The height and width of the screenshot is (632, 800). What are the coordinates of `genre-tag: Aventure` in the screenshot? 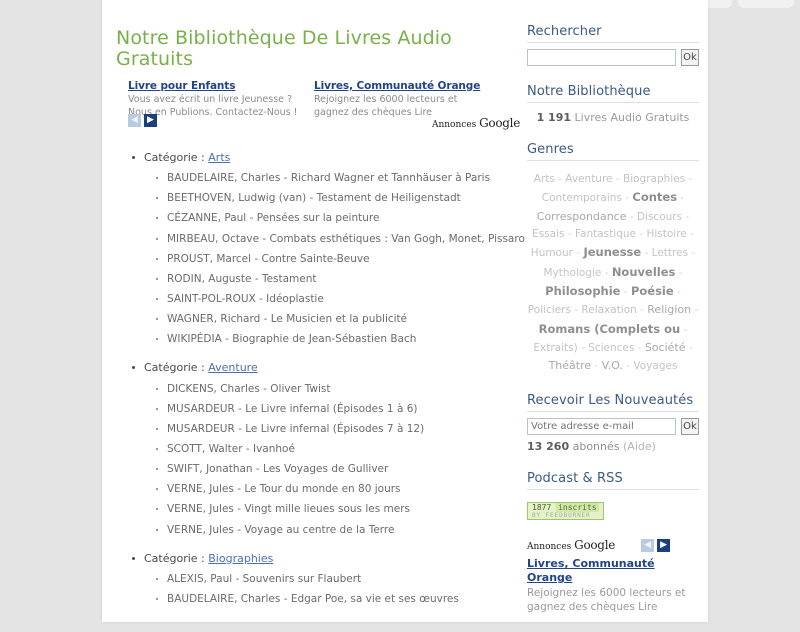 It's located at (588, 179).